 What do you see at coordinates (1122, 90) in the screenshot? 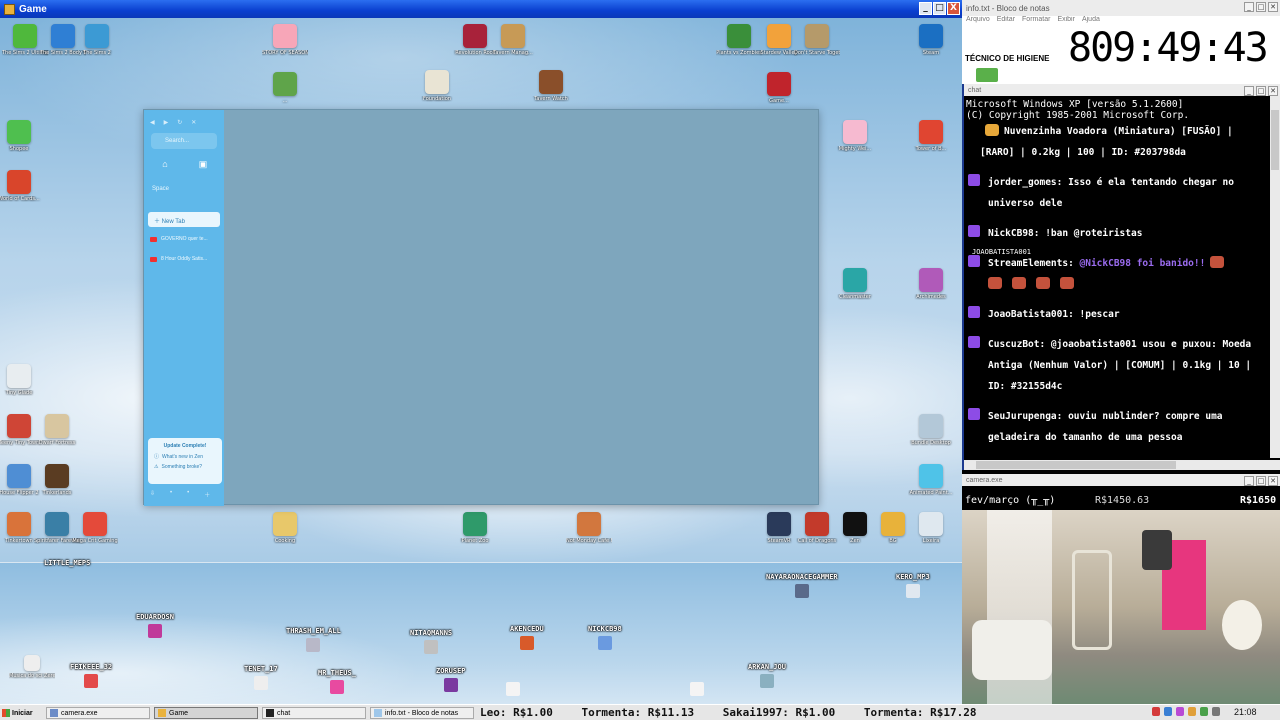
I see `chat-title-bar: chat _ □ ✕` at bounding box center [1122, 90].